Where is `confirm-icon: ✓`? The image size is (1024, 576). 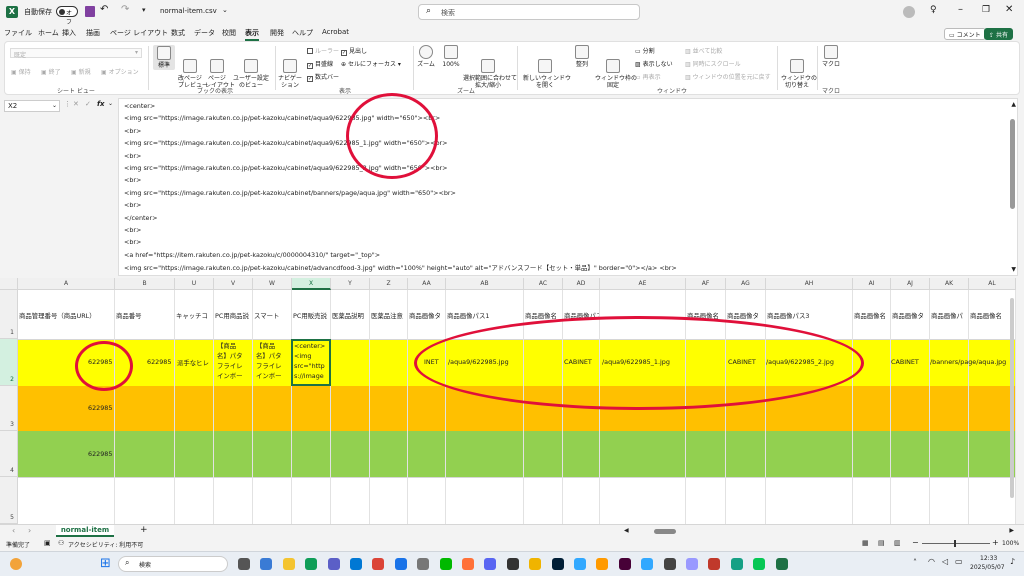
confirm-icon: ✓ is located at coordinates (88, 104).